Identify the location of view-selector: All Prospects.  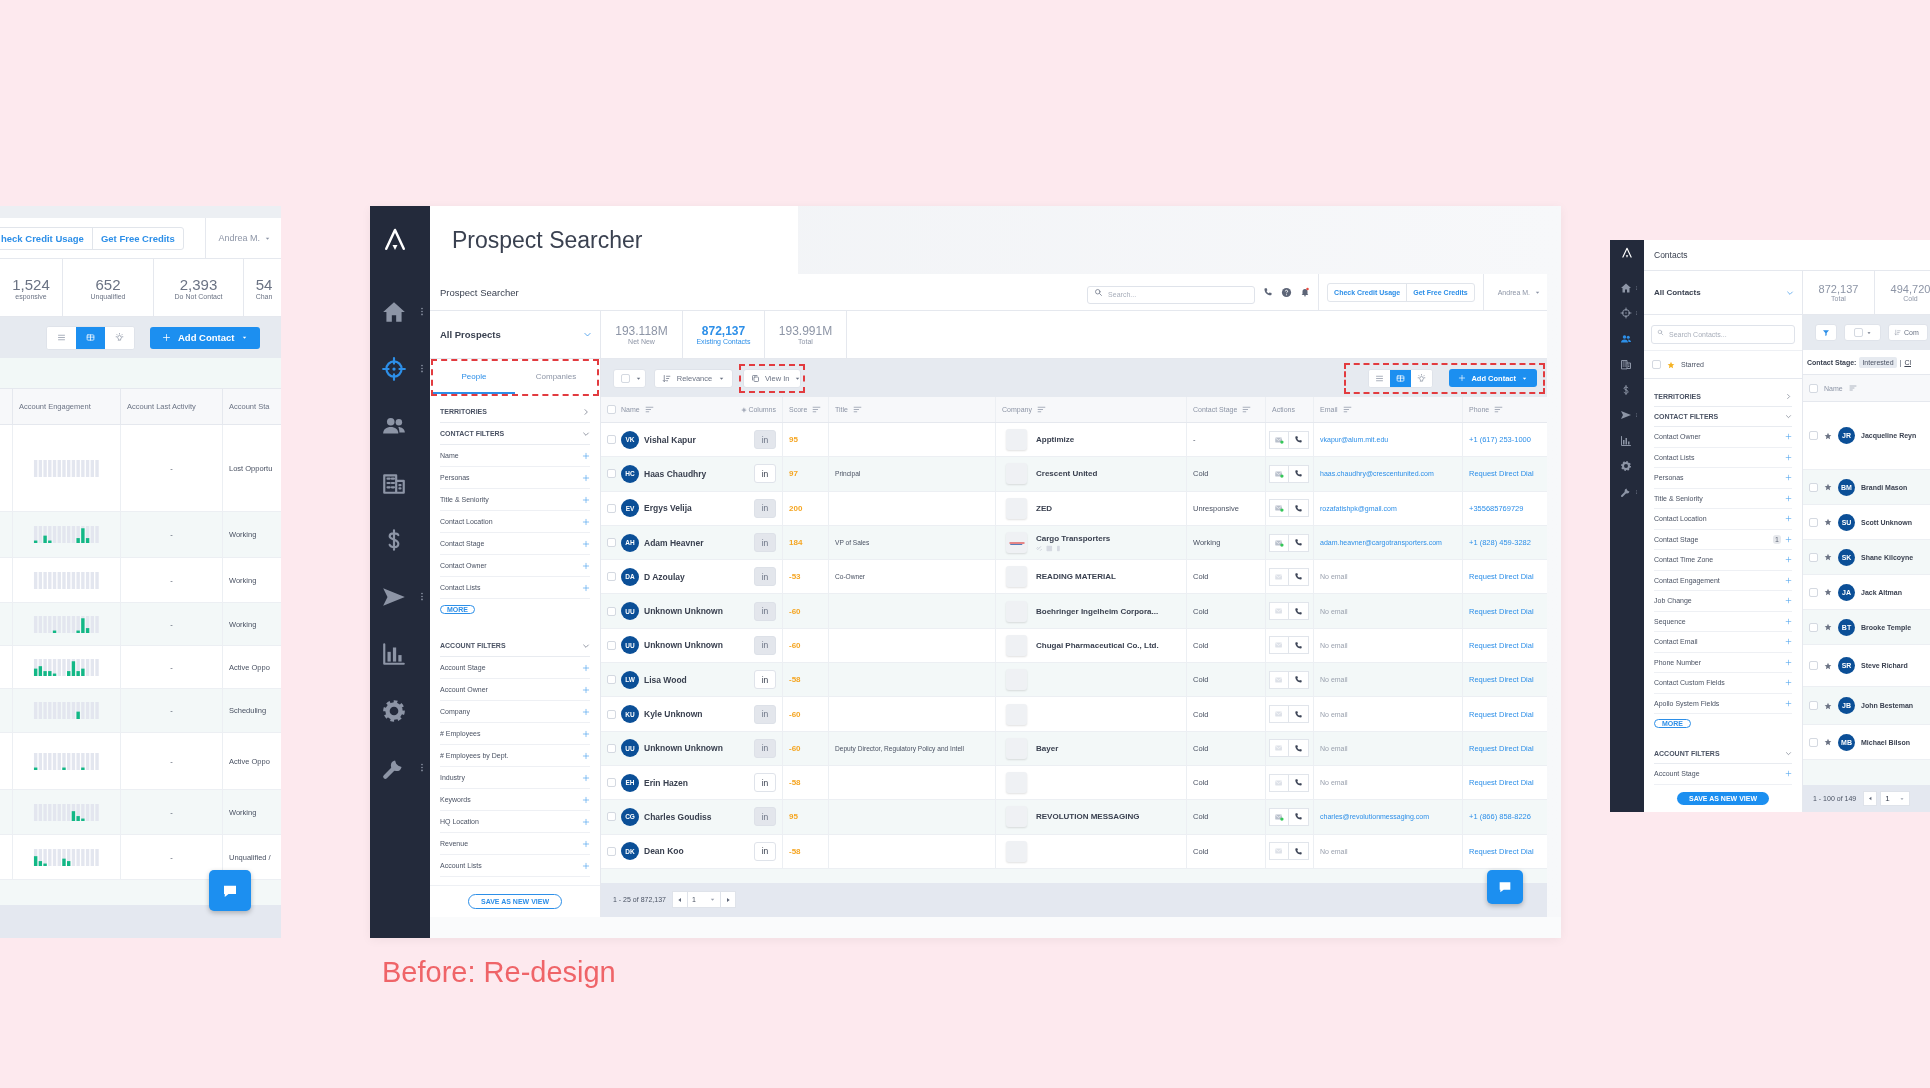
(470, 334).